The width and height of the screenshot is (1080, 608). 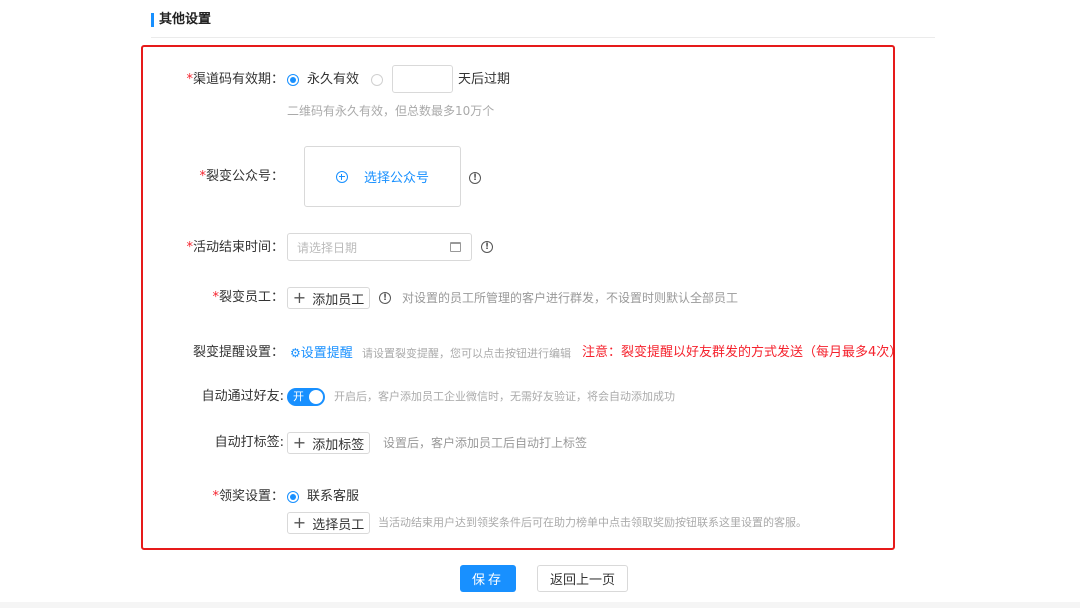 I want to click on validity-hint: 二维码有永久有效，但总数最多10万个, so click(x=391, y=111).